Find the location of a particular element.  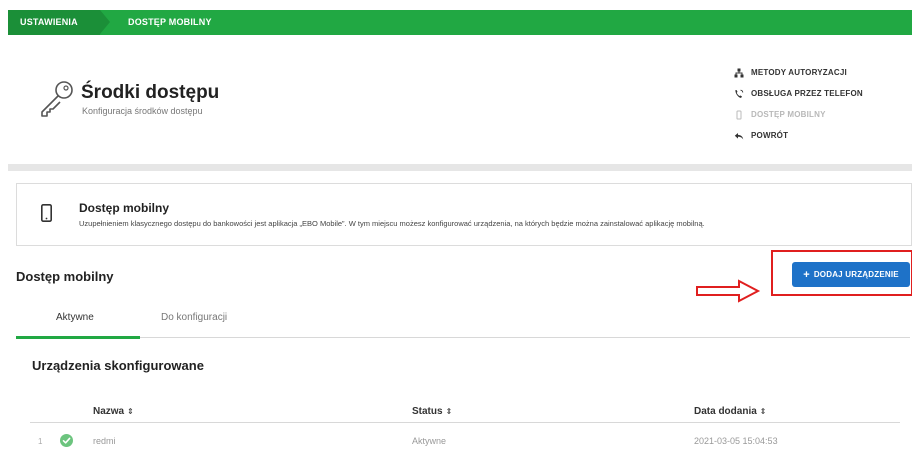

side-link-phone-service: OBSŁUGA PRZEZ TELEFON is located at coordinates (819, 93).